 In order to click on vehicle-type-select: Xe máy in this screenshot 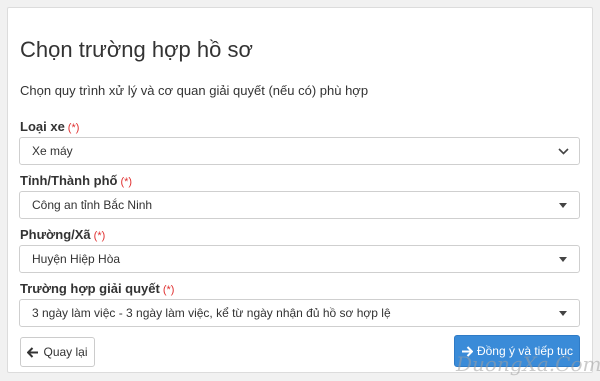, I will do `click(299, 151)`.